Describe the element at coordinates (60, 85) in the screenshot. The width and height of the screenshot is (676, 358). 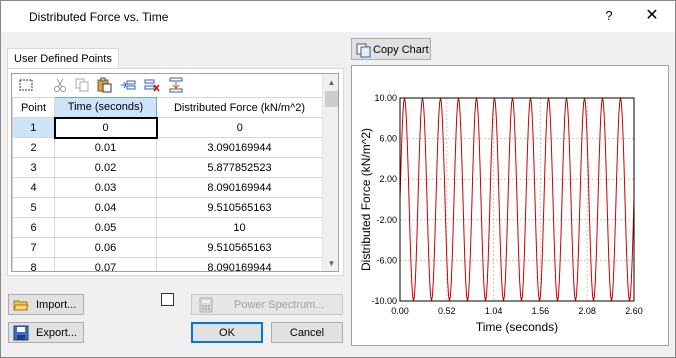
I see `cut-icon` at that location.